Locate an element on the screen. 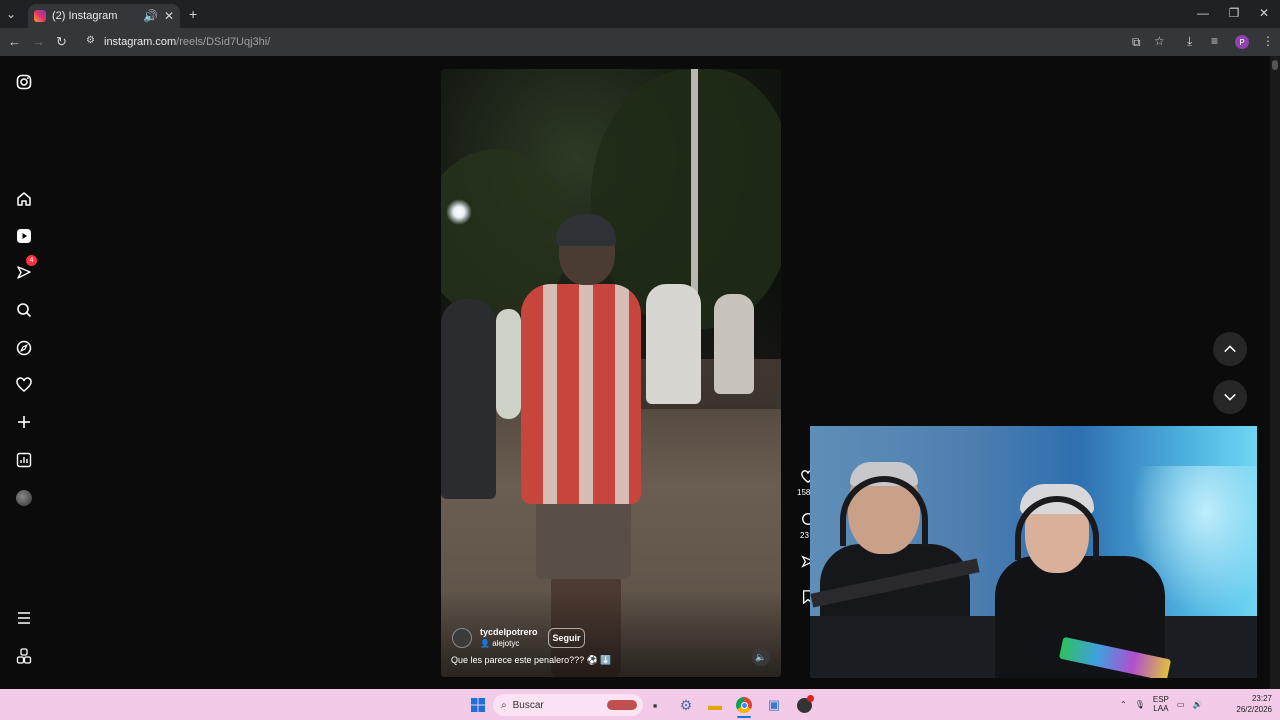 This screenshot has width=1280, height=720. reel-collaborator: 👤 alejotyc is located at coordinates (499, 643).